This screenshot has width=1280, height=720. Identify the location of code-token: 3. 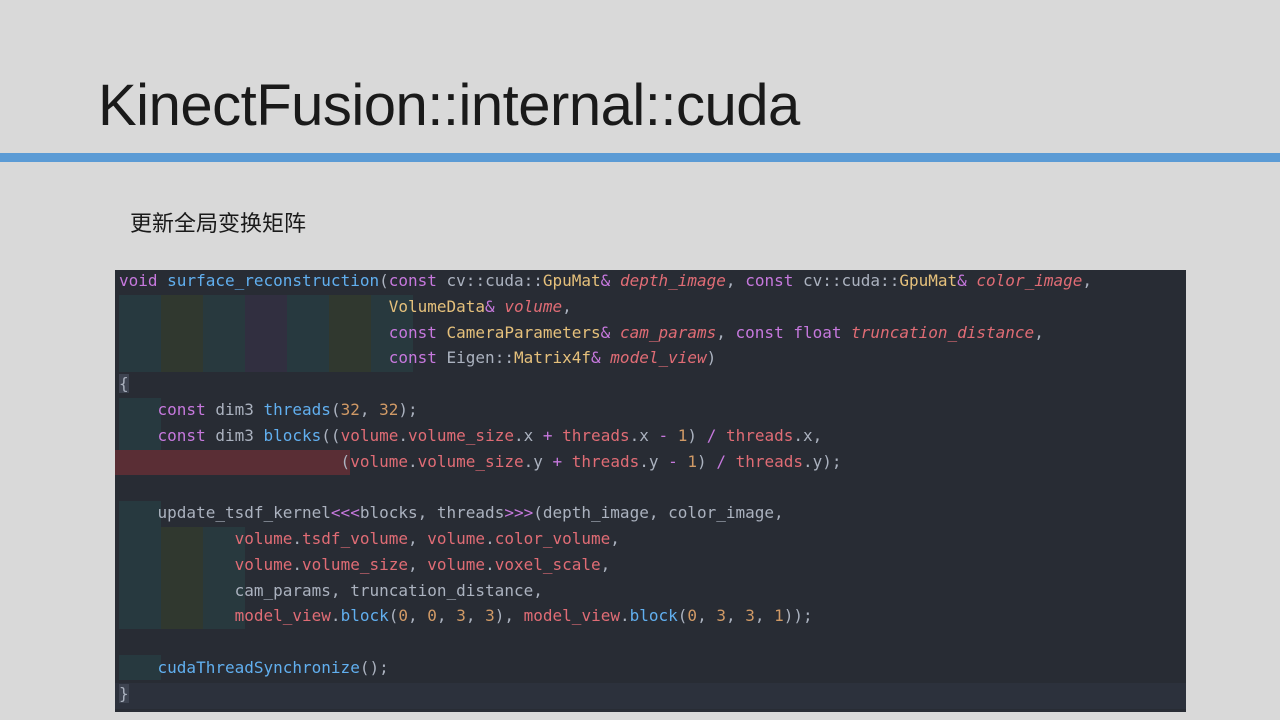
(721, 616).